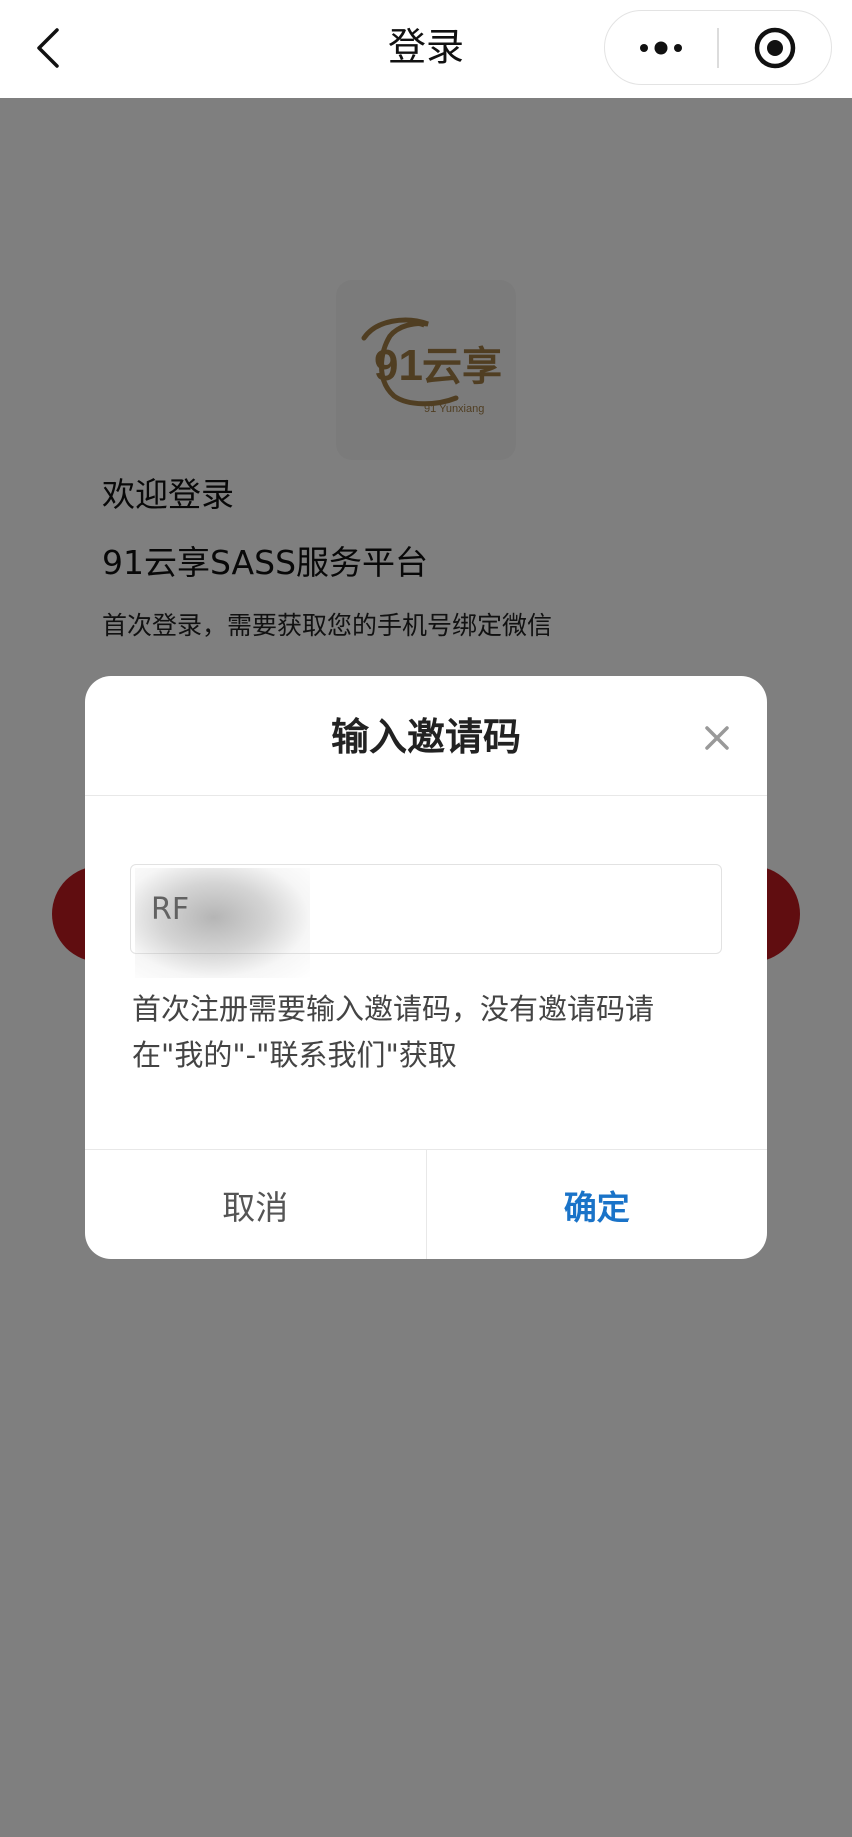 The width and height of the screenshot is (852, 1837). I want to click on dialog-footer: 取消 确定, so click(426, 1204).